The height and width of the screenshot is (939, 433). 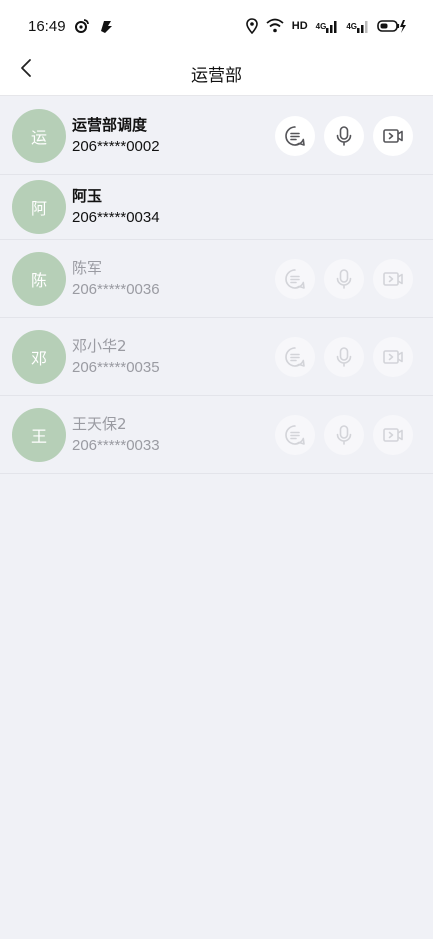 I want to click on back-button, so click(x=26, y=70).